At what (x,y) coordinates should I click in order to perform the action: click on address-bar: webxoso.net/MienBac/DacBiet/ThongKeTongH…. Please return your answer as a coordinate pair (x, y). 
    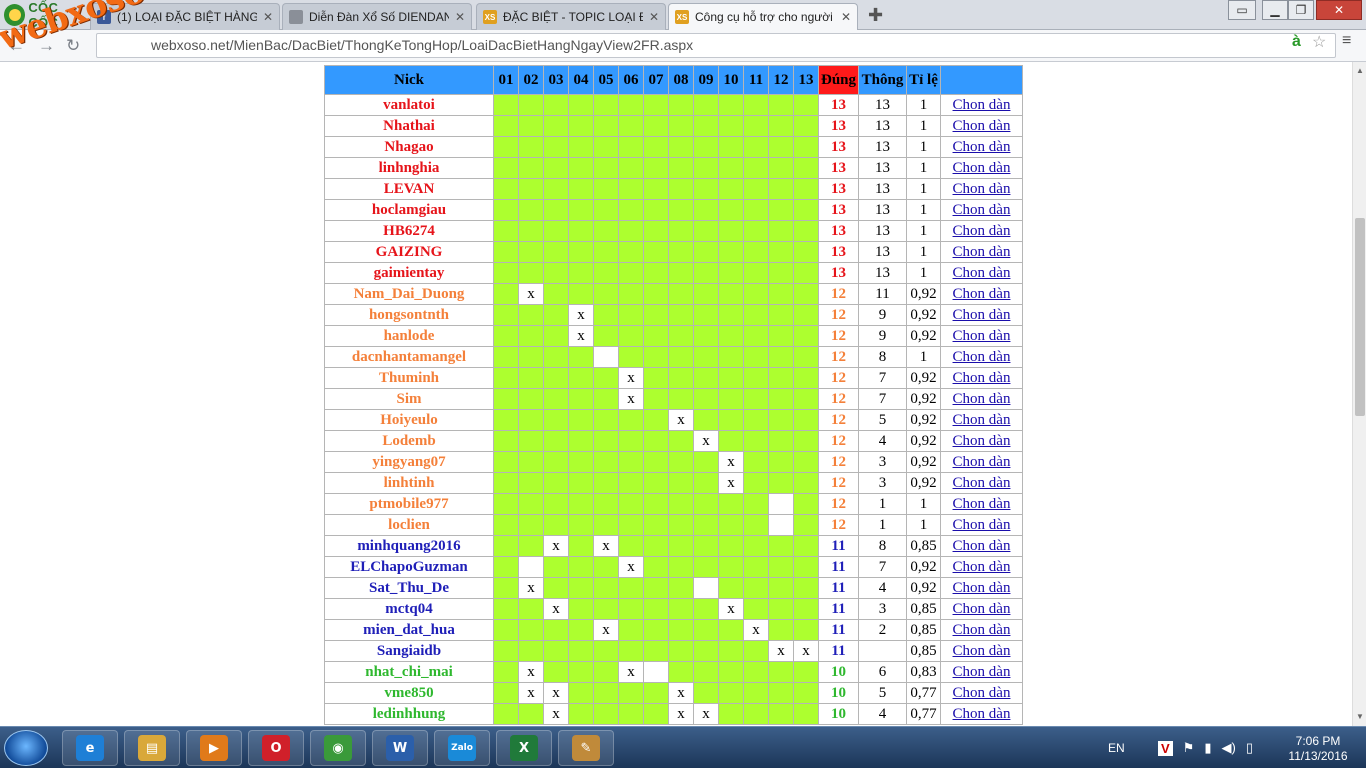
    Looking at the image, I should click on (716, 45).